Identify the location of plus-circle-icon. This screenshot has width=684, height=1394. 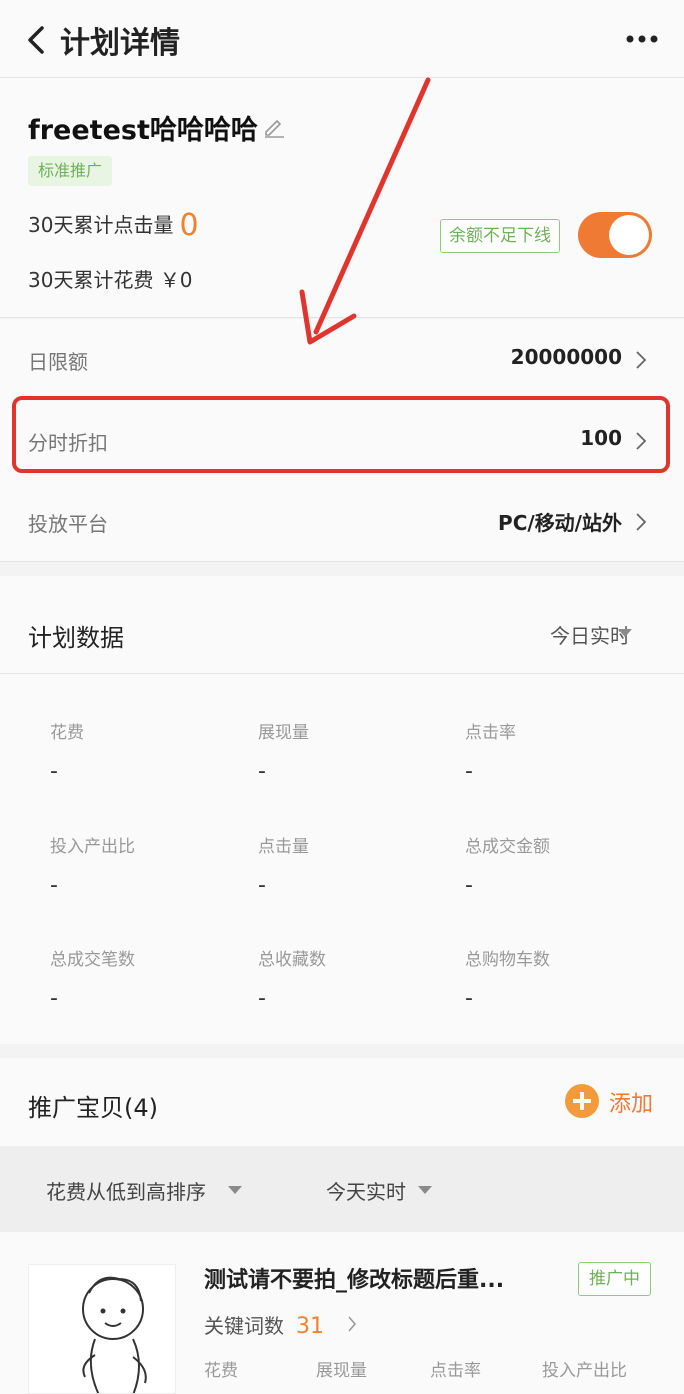
(582, 1101).